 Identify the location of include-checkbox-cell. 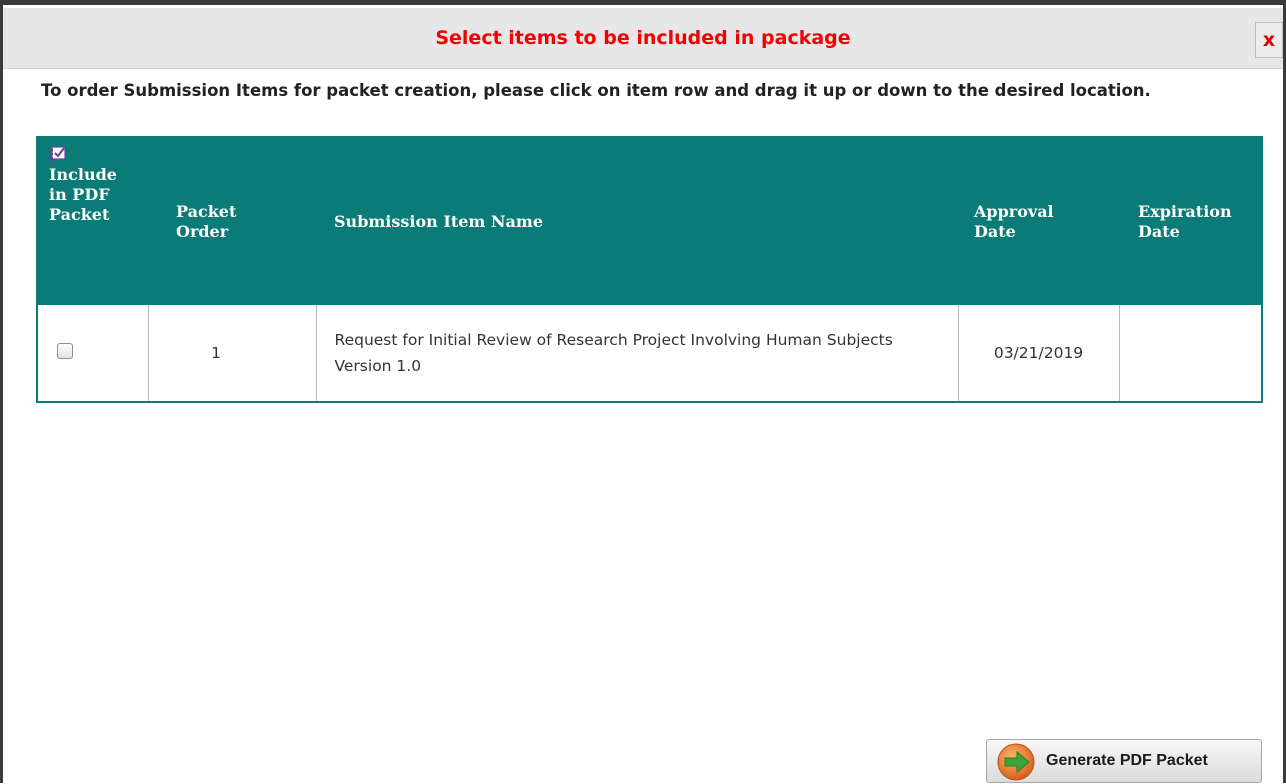
(92, 353).